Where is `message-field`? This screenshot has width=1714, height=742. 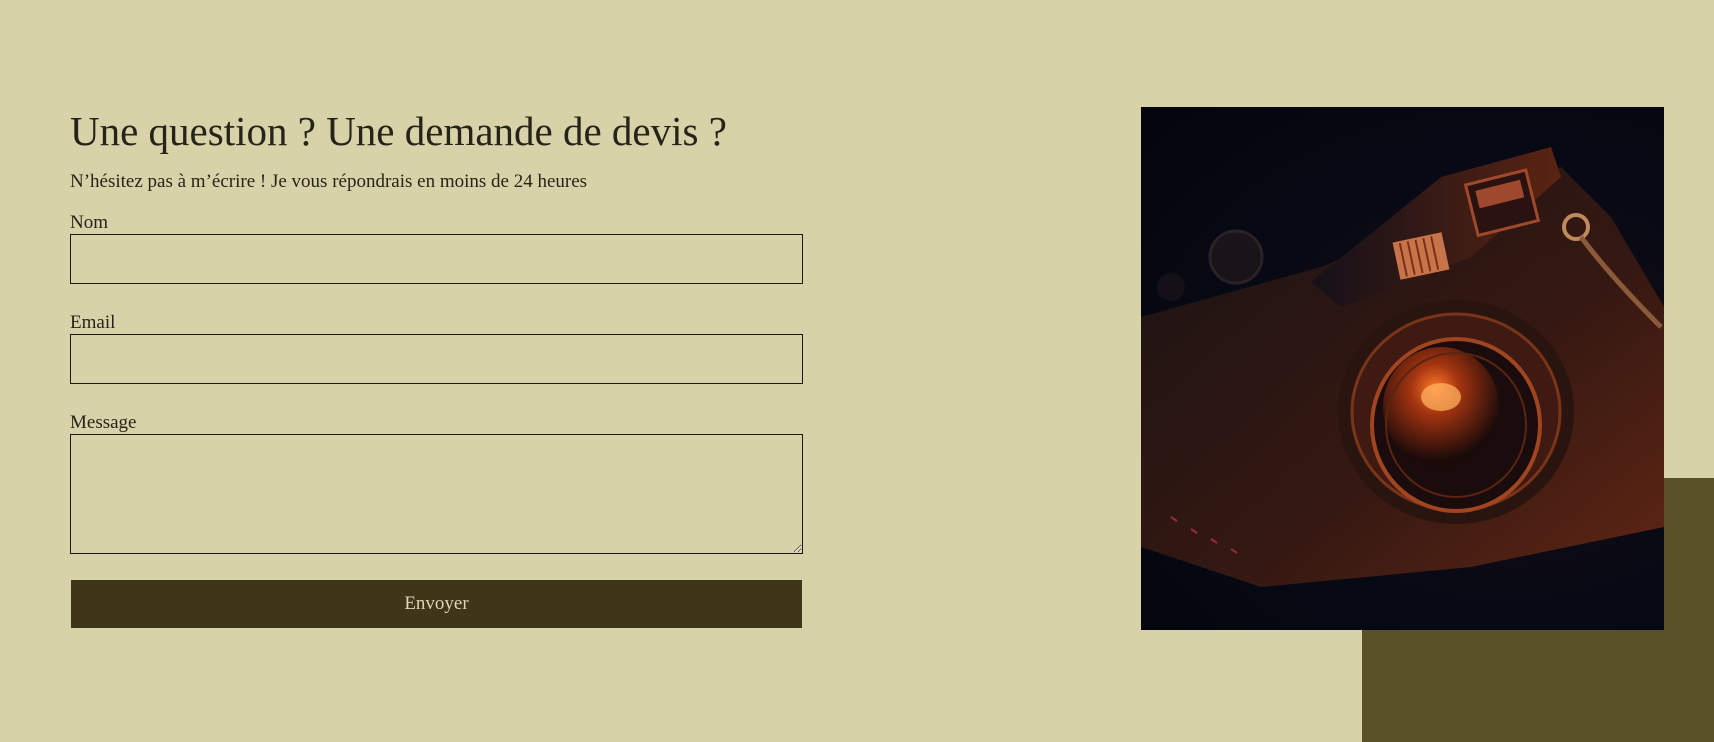
message-field is located at coordinates (436, 494).